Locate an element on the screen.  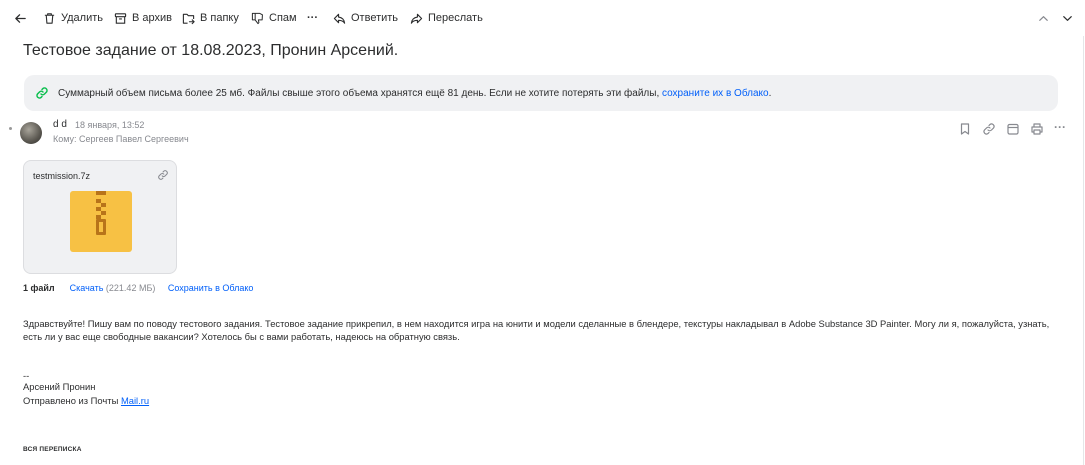
previous-message-button is located at coordinates (1043, 18).